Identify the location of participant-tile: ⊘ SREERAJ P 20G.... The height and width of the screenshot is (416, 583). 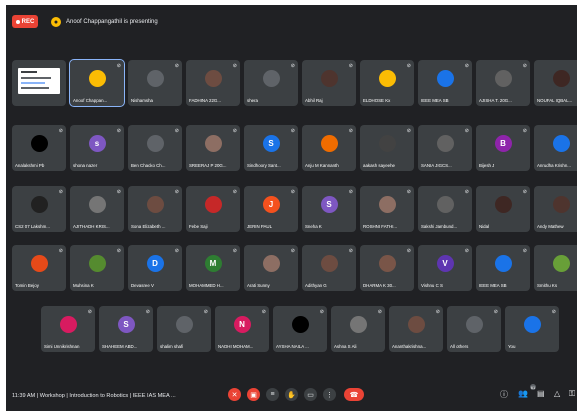
(213, 148).